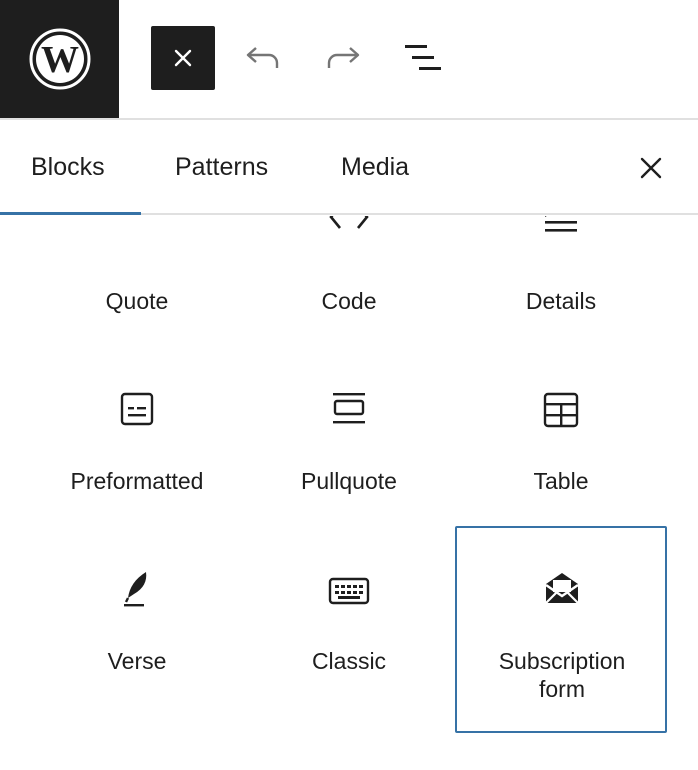 The height and width of the screenshot is (770, 698). I want to click on undo-icon, so click(262, 57).